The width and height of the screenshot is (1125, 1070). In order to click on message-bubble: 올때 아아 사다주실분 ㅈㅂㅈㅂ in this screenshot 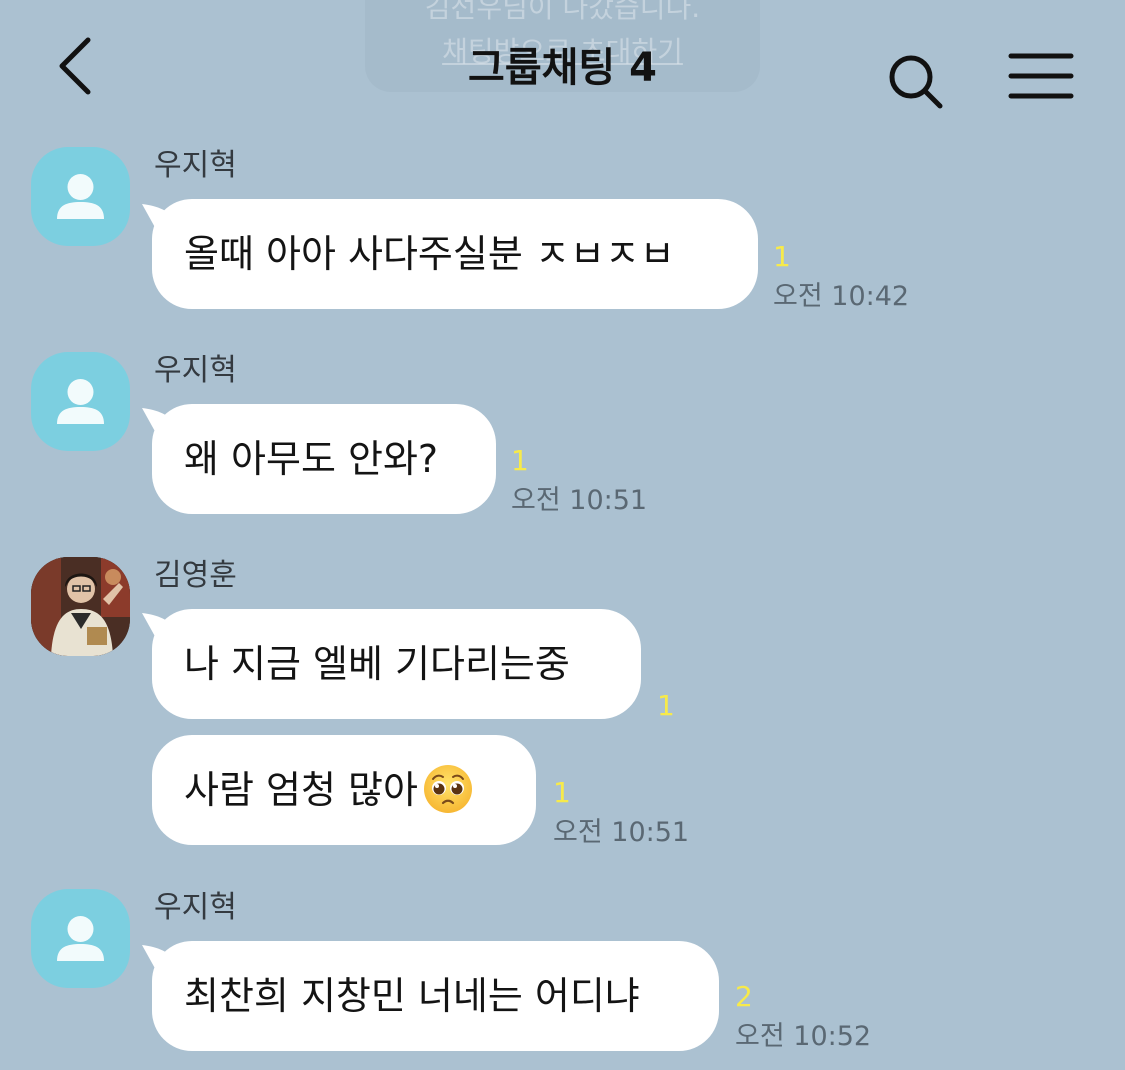, I will do `click(455, 254)`.